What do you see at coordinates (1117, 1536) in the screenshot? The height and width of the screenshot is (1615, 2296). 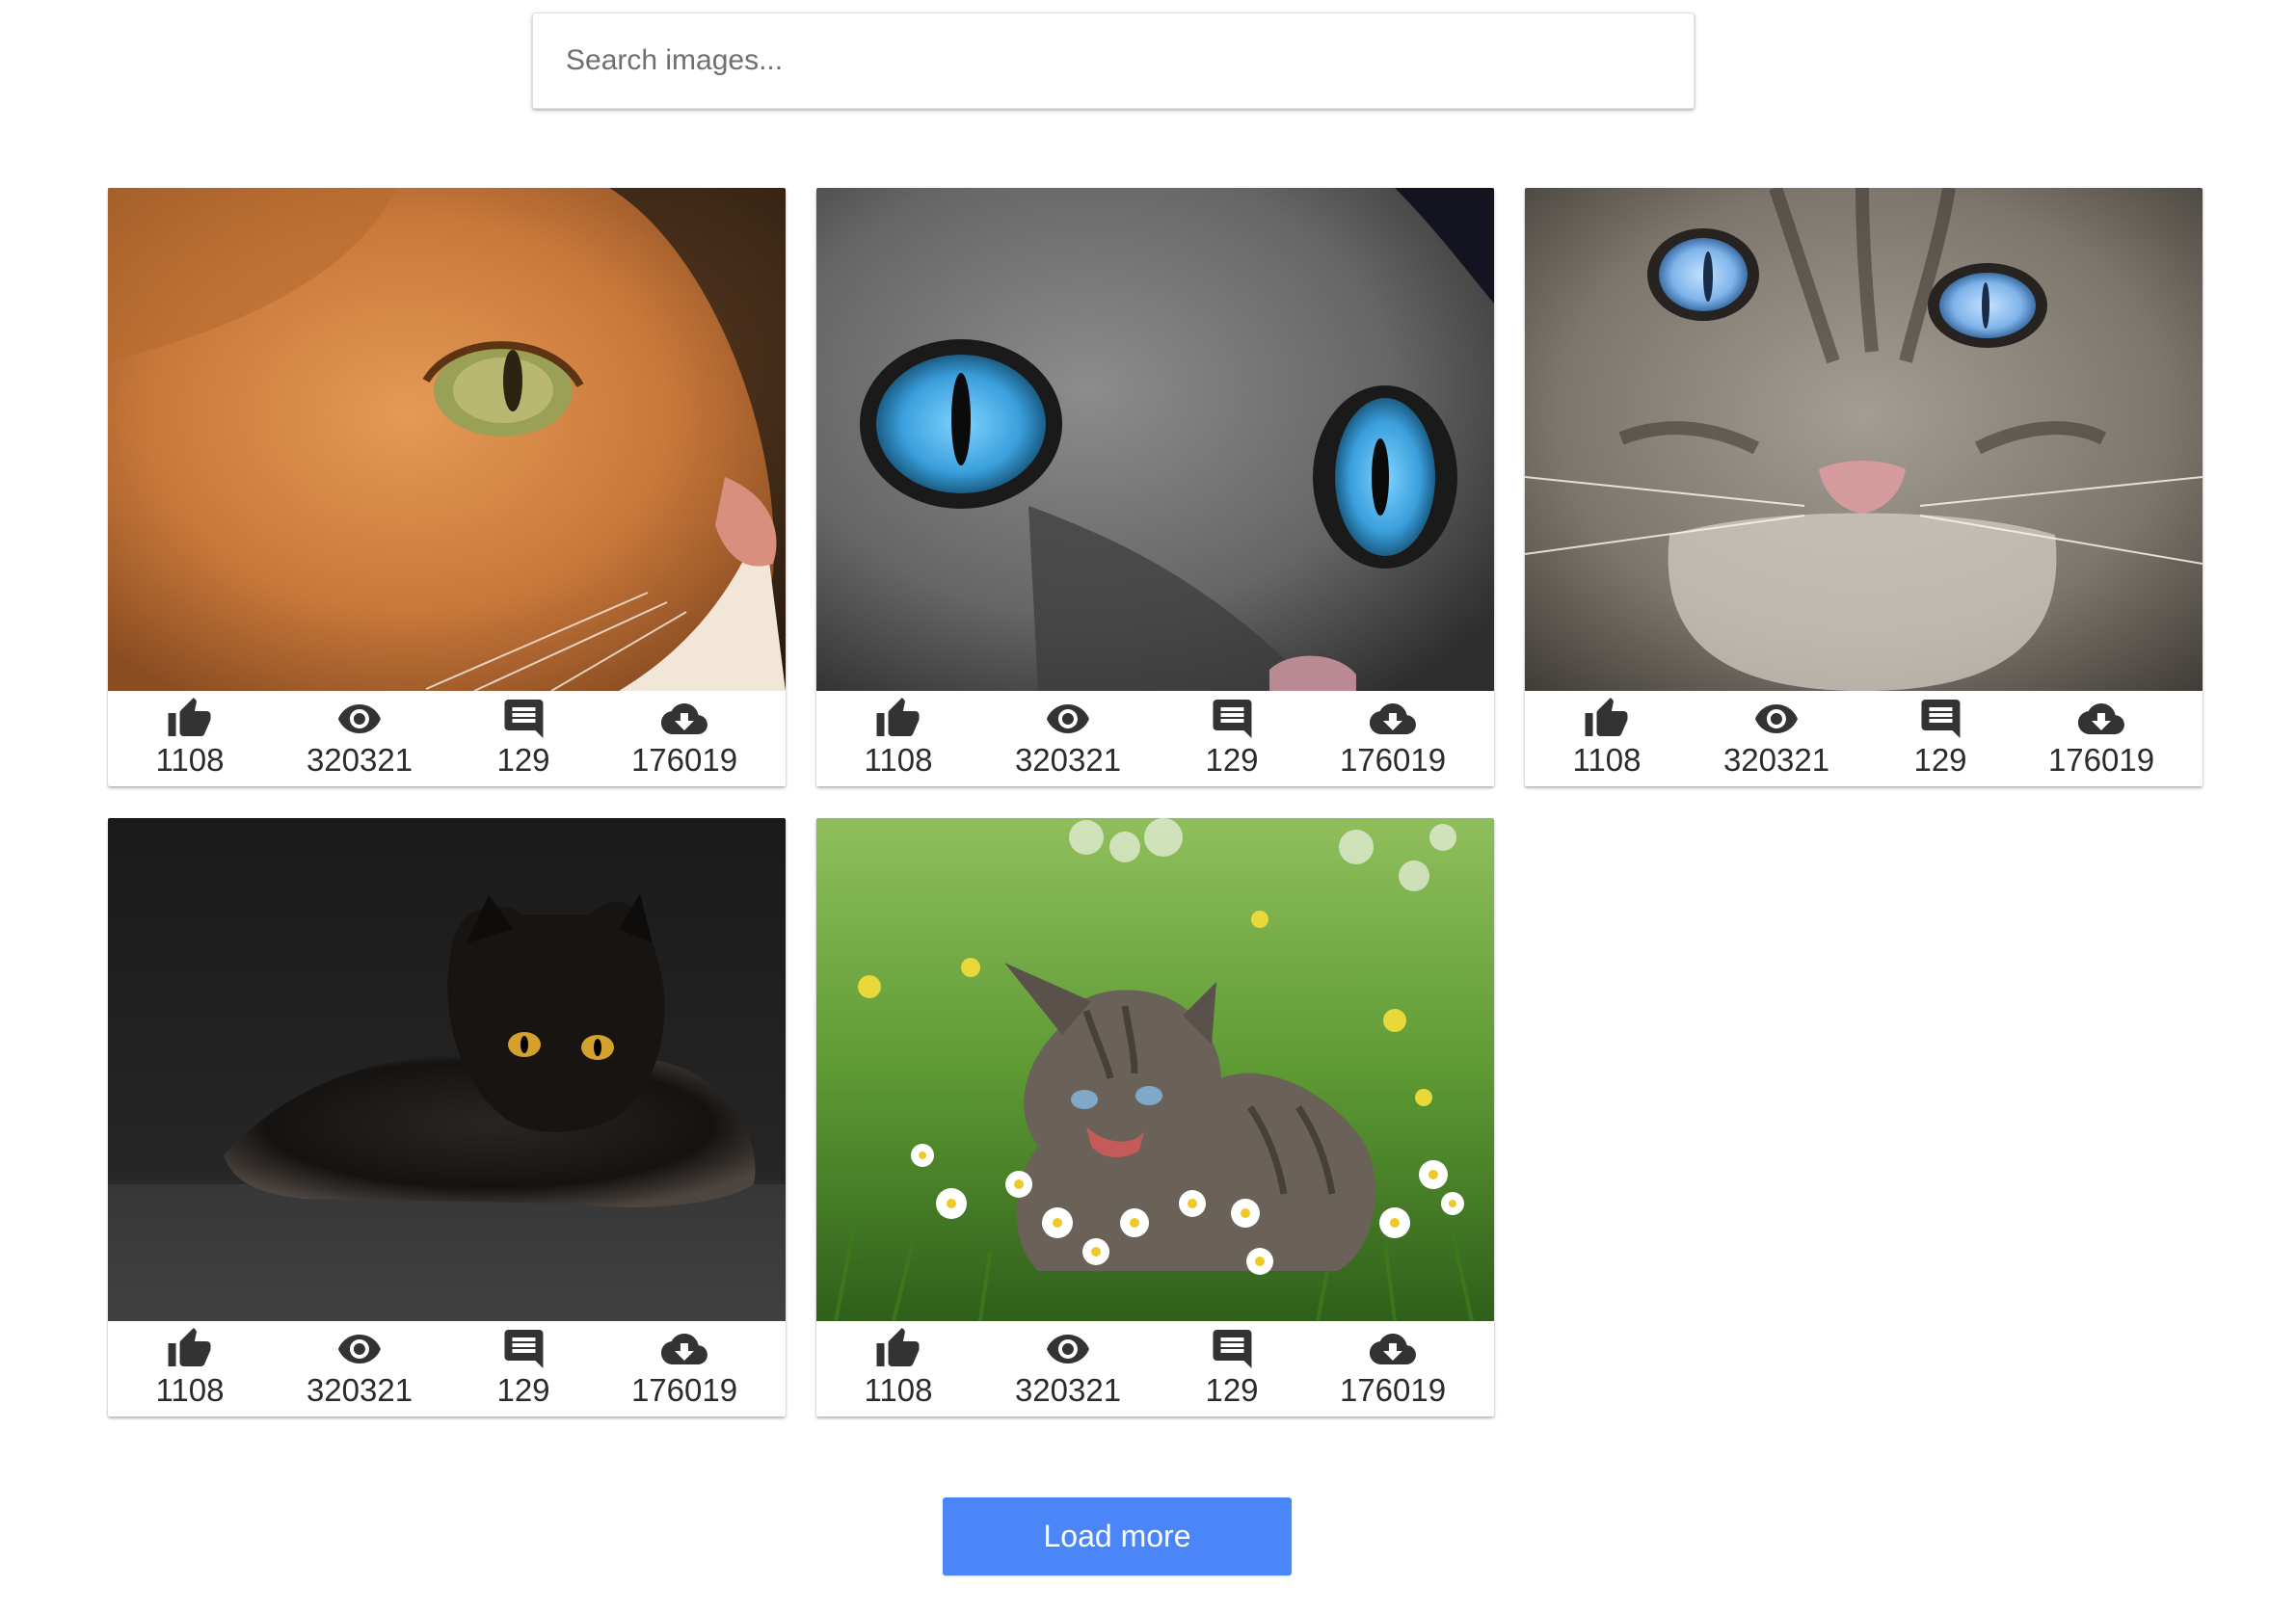 I see `load-more-button: Load more` at bounding box center [1117, 1536].